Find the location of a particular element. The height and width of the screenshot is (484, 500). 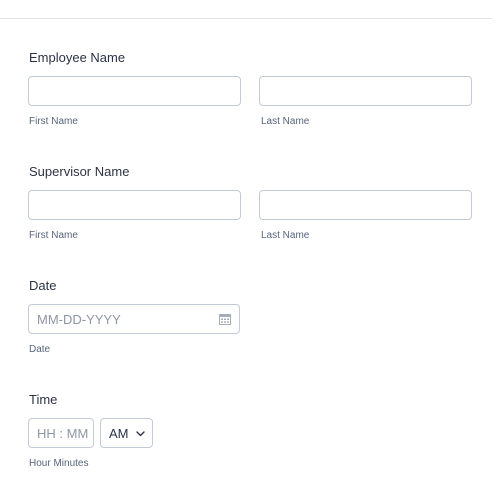

ampm-select: AM is located at coordinates (126, 433).